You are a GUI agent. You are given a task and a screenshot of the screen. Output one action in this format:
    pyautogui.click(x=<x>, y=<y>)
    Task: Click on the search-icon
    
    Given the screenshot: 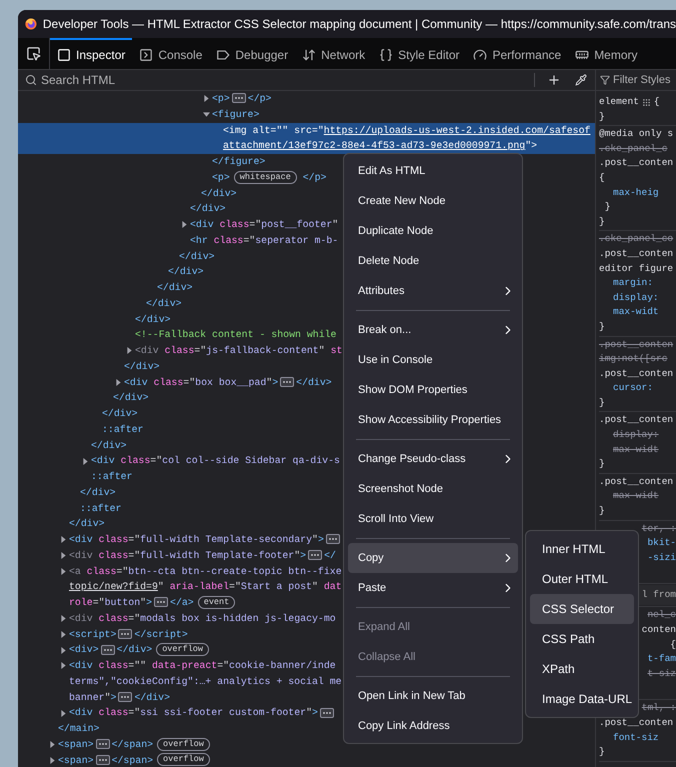 What is the action you would take?
    pyautogui.click(x=31, y=80)
    